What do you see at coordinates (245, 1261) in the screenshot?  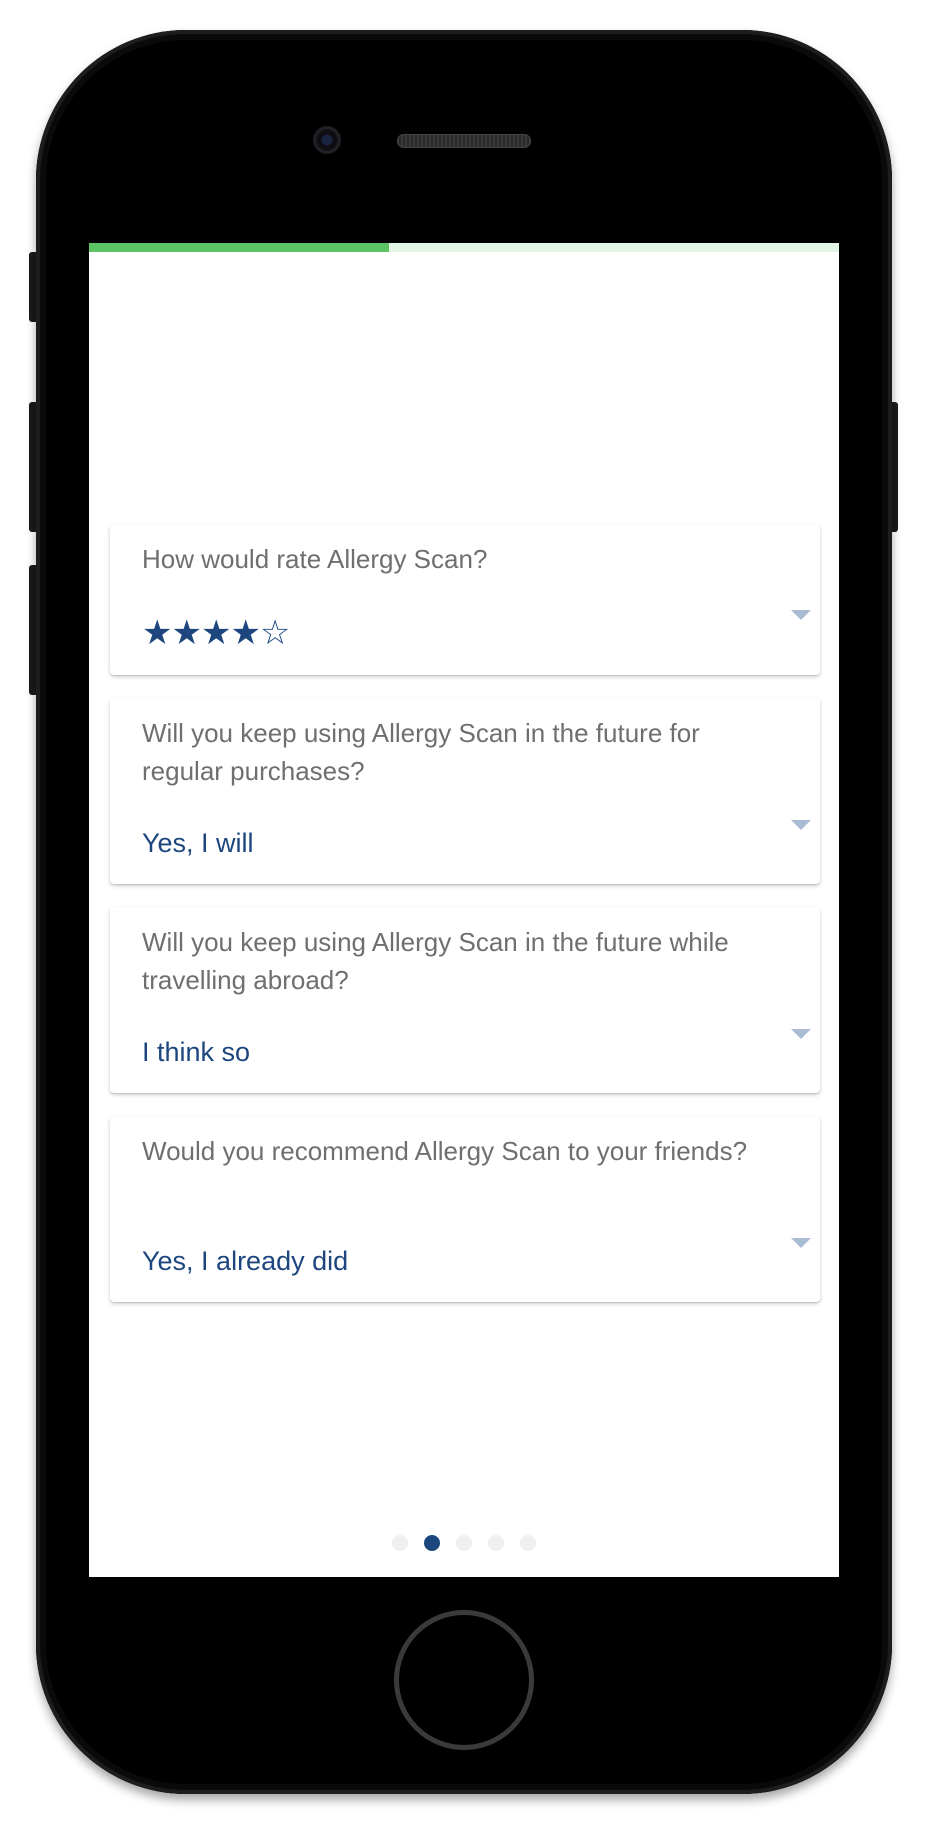 I see `answer-select-value: Yes, I already did` at bounding box center [245, 1261].